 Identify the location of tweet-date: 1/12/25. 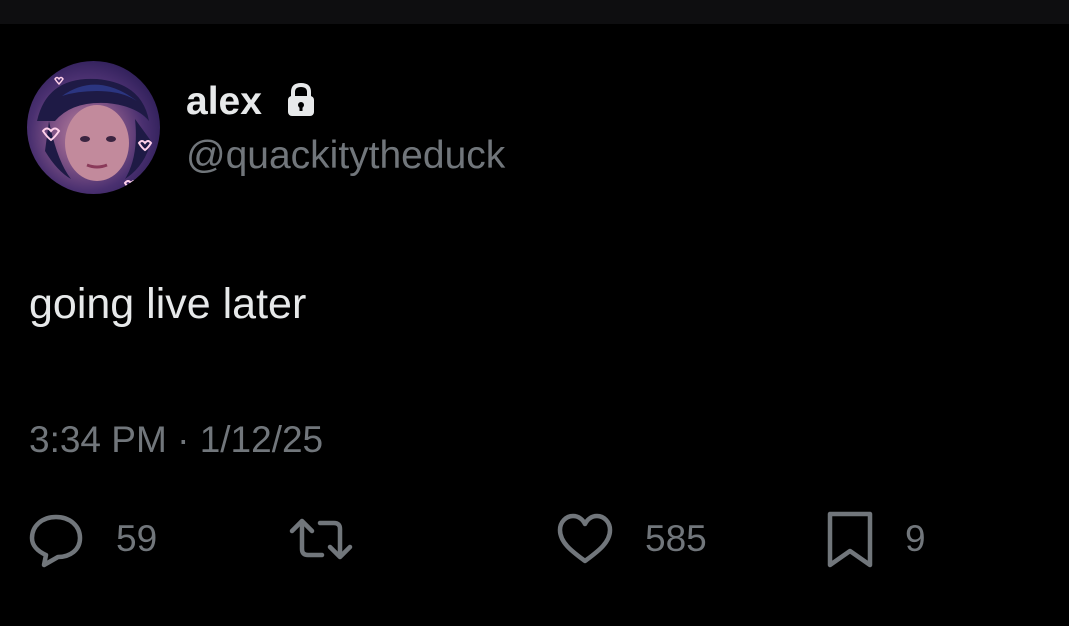
(261, 439).